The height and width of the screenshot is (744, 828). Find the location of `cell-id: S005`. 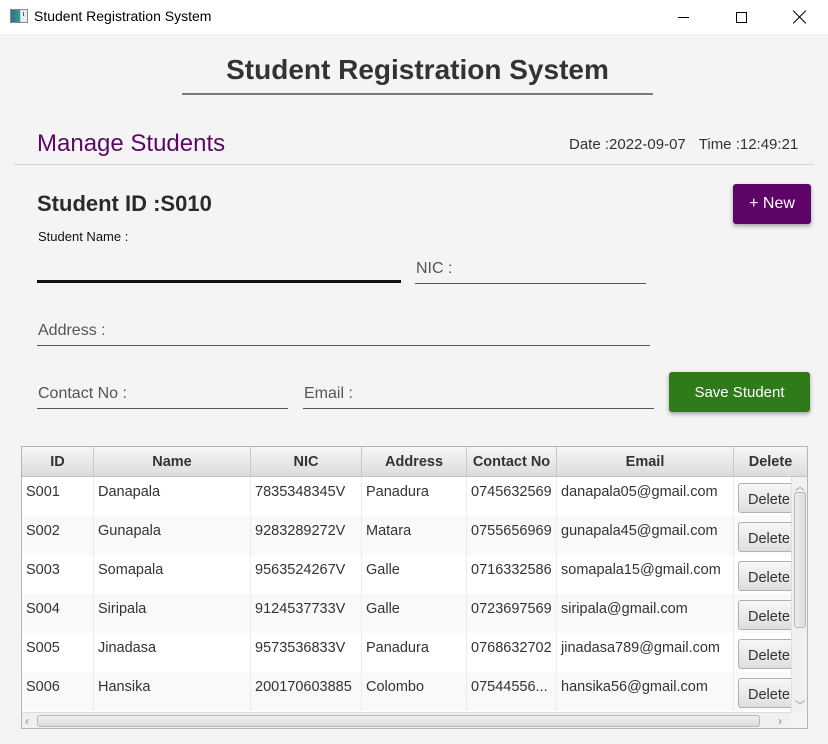

cell-id: S005 is located at coordinates (58, 652).